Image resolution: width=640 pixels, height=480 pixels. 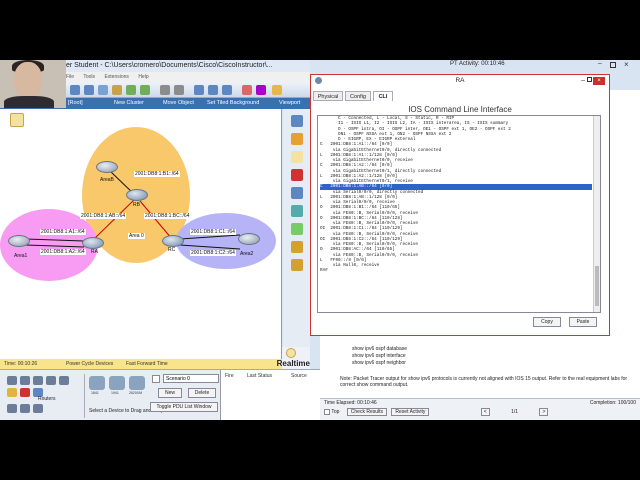 I want to click on router-2620xm-icon, so click(x=137, y=383).